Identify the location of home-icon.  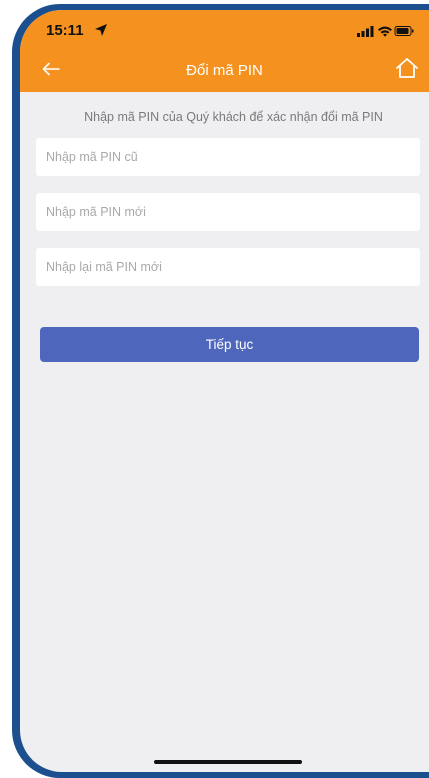
(407, 70).